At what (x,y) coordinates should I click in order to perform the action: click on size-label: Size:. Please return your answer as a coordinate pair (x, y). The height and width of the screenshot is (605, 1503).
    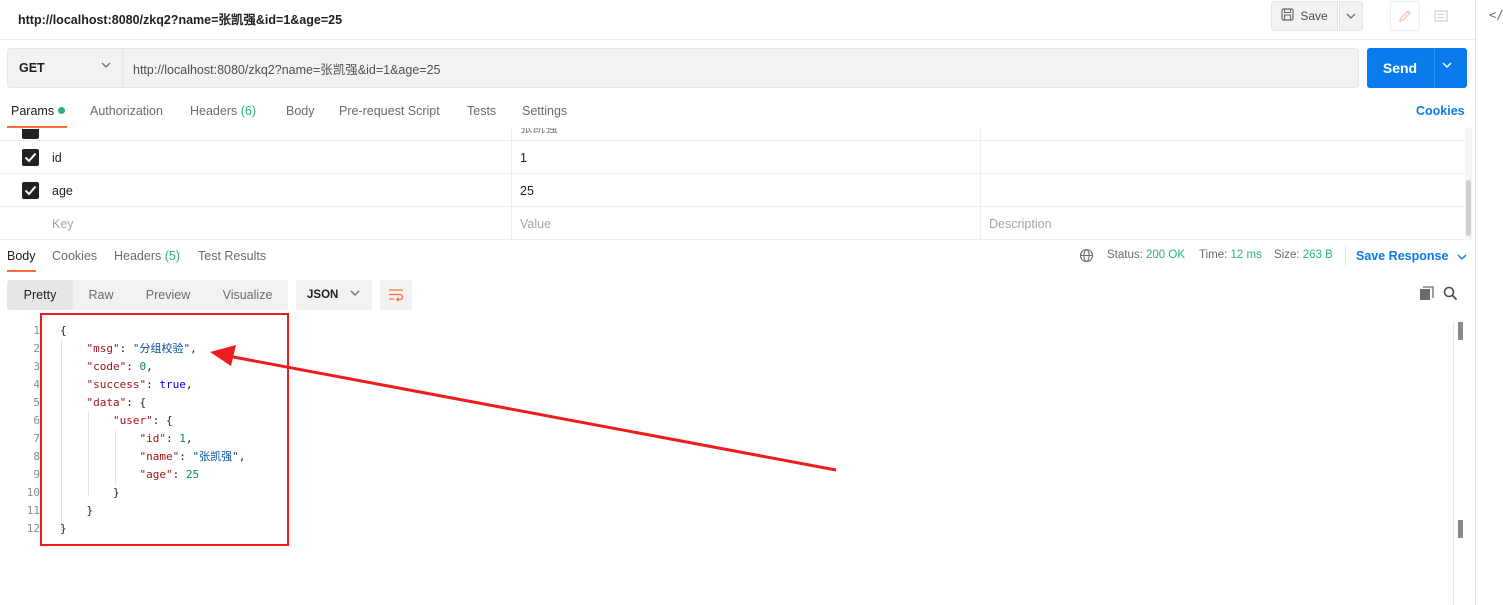
    Looking at the image, I should click on (1287, 255).